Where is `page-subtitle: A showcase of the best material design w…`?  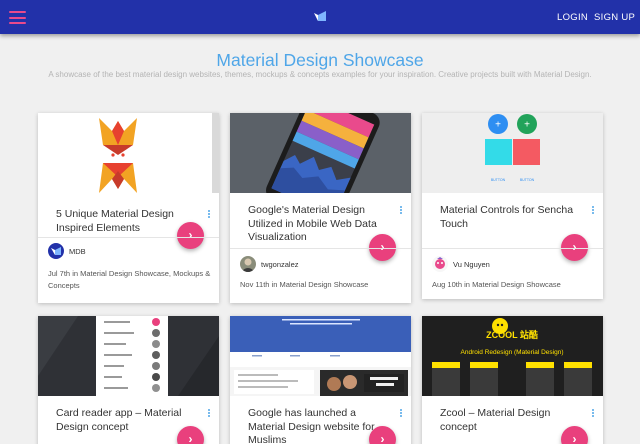
page-subtitle: A showcase of the best material design w… is located at coordinates (320, 74).